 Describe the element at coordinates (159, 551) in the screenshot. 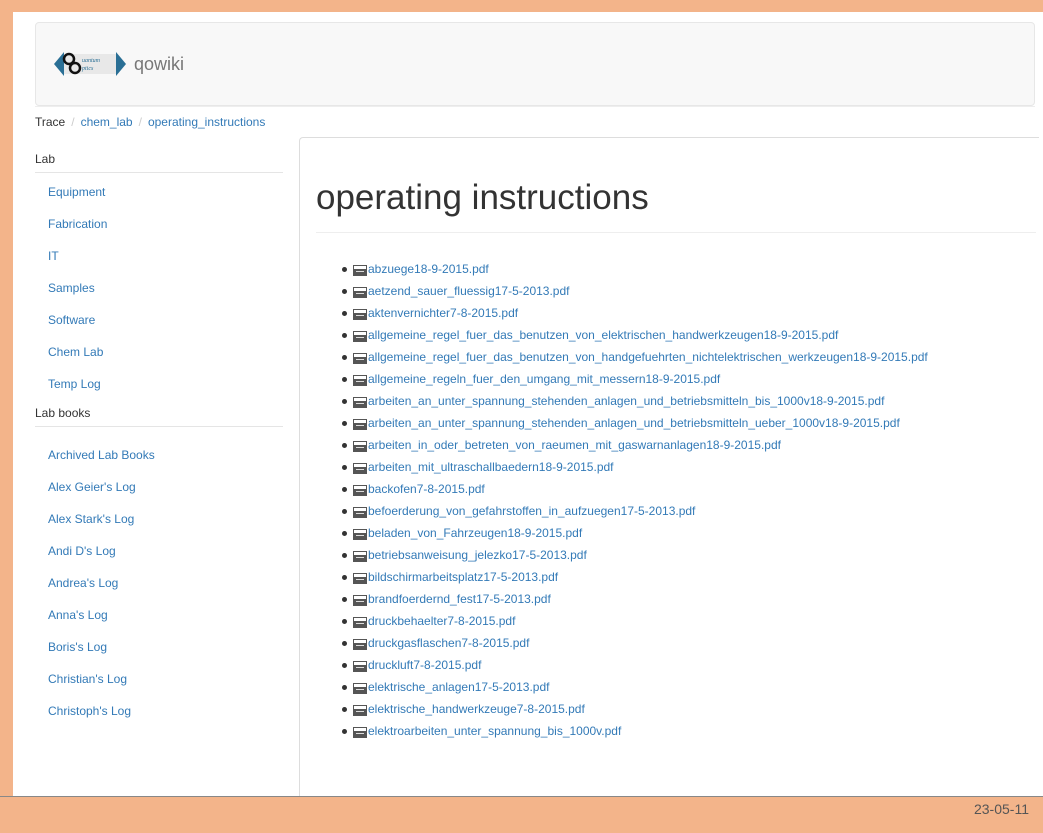

I see `sidebar-item-andi-d-log: Andi D's Log` at that location.